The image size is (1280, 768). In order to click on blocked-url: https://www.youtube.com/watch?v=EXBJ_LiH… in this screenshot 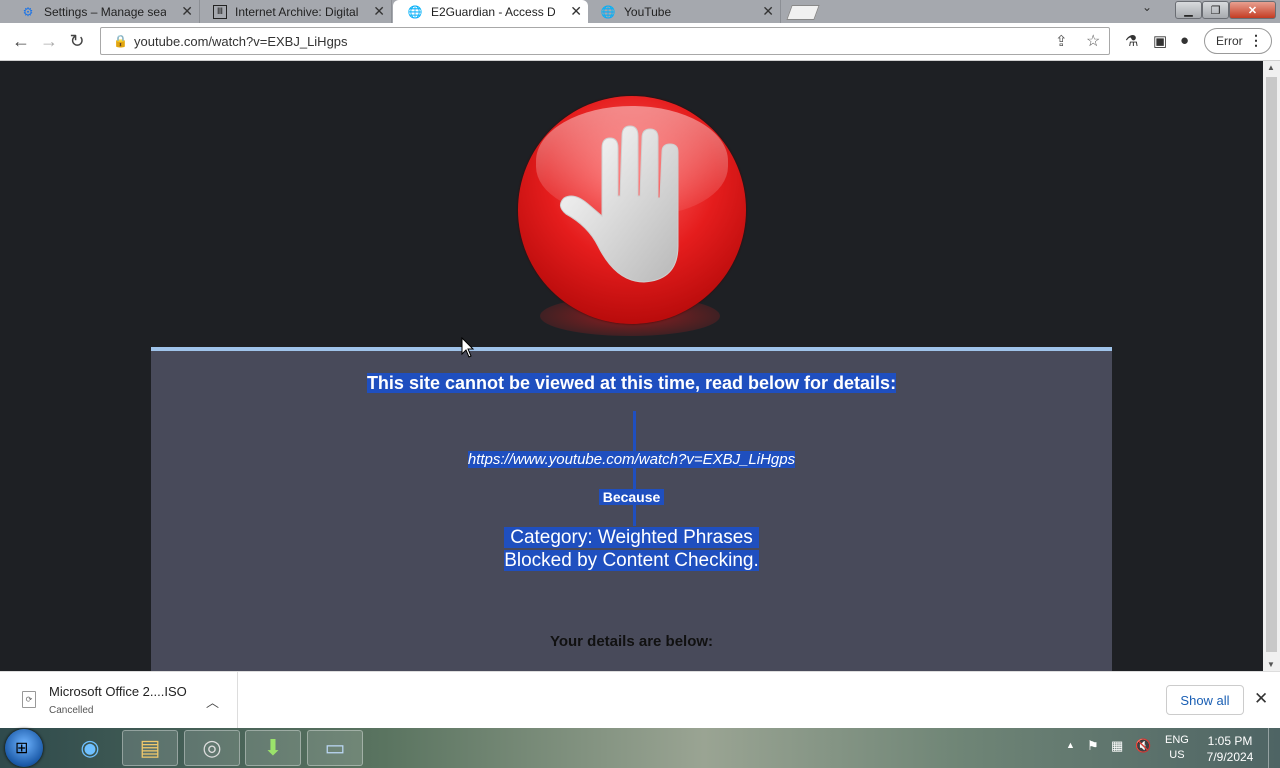, I will do `click(631, 459)`.